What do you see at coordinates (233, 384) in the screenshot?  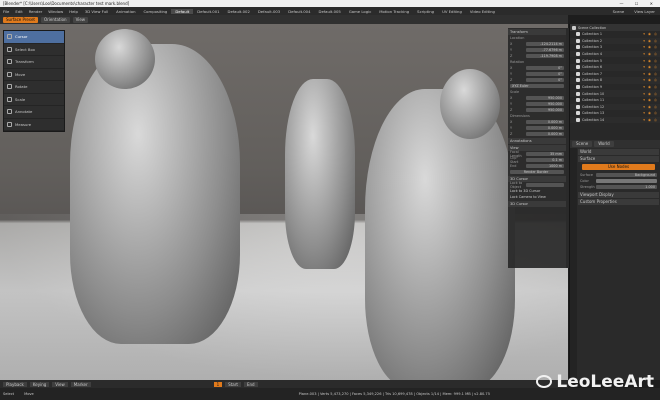 I see `start-frame-field: Start` at bounding box center [233, 384].